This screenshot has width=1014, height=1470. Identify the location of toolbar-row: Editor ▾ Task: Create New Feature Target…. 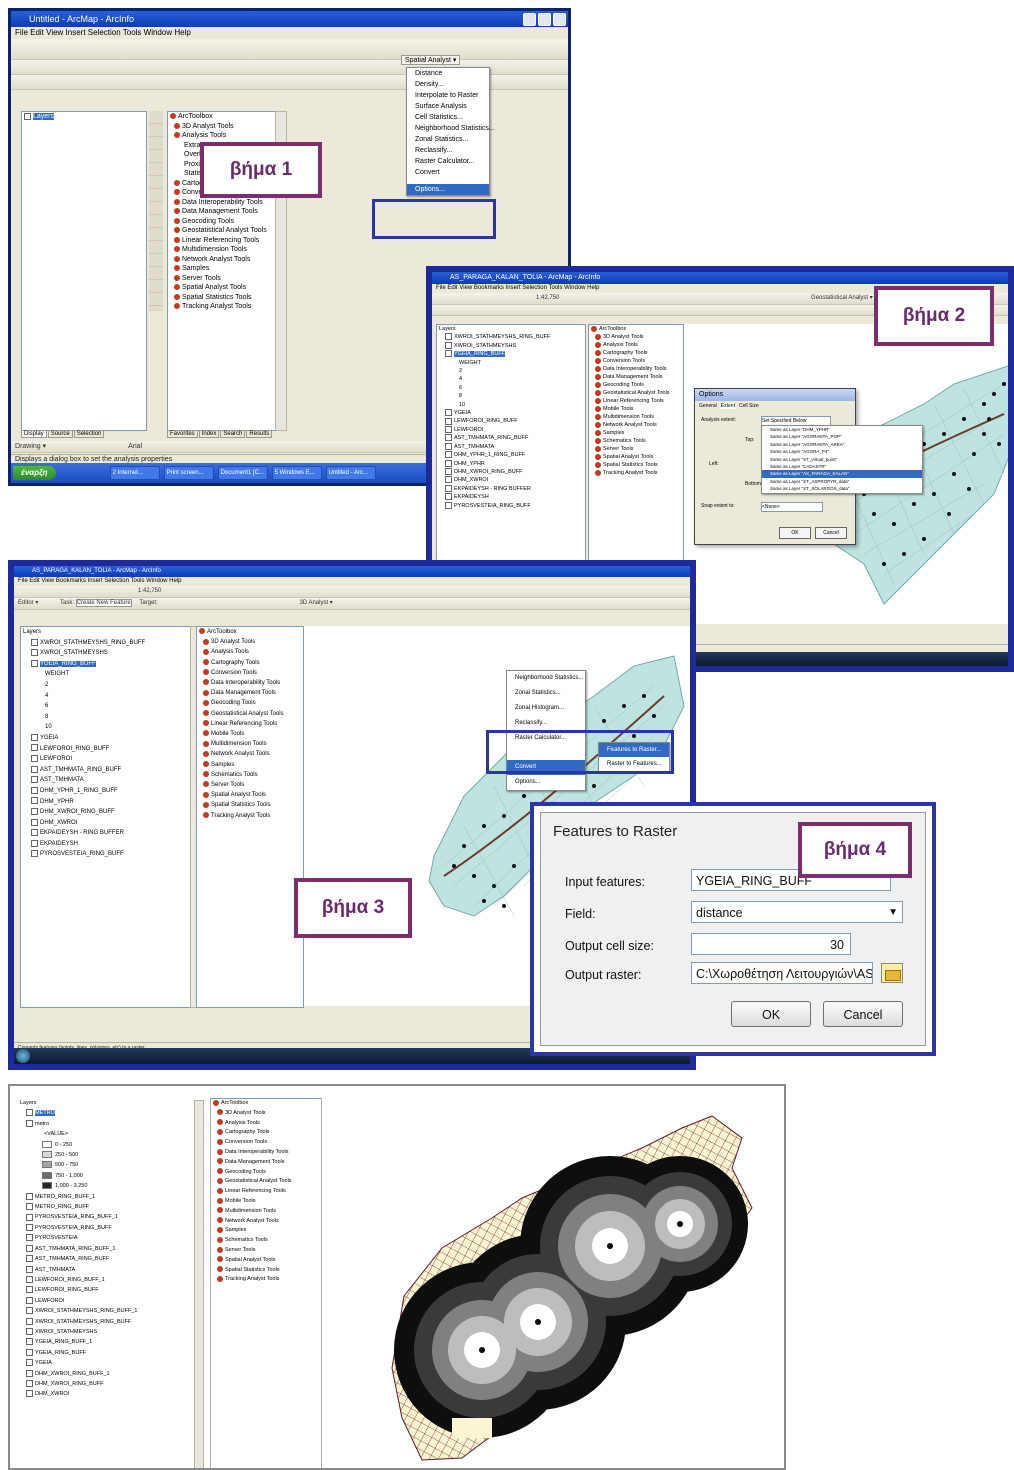
(352, 604).